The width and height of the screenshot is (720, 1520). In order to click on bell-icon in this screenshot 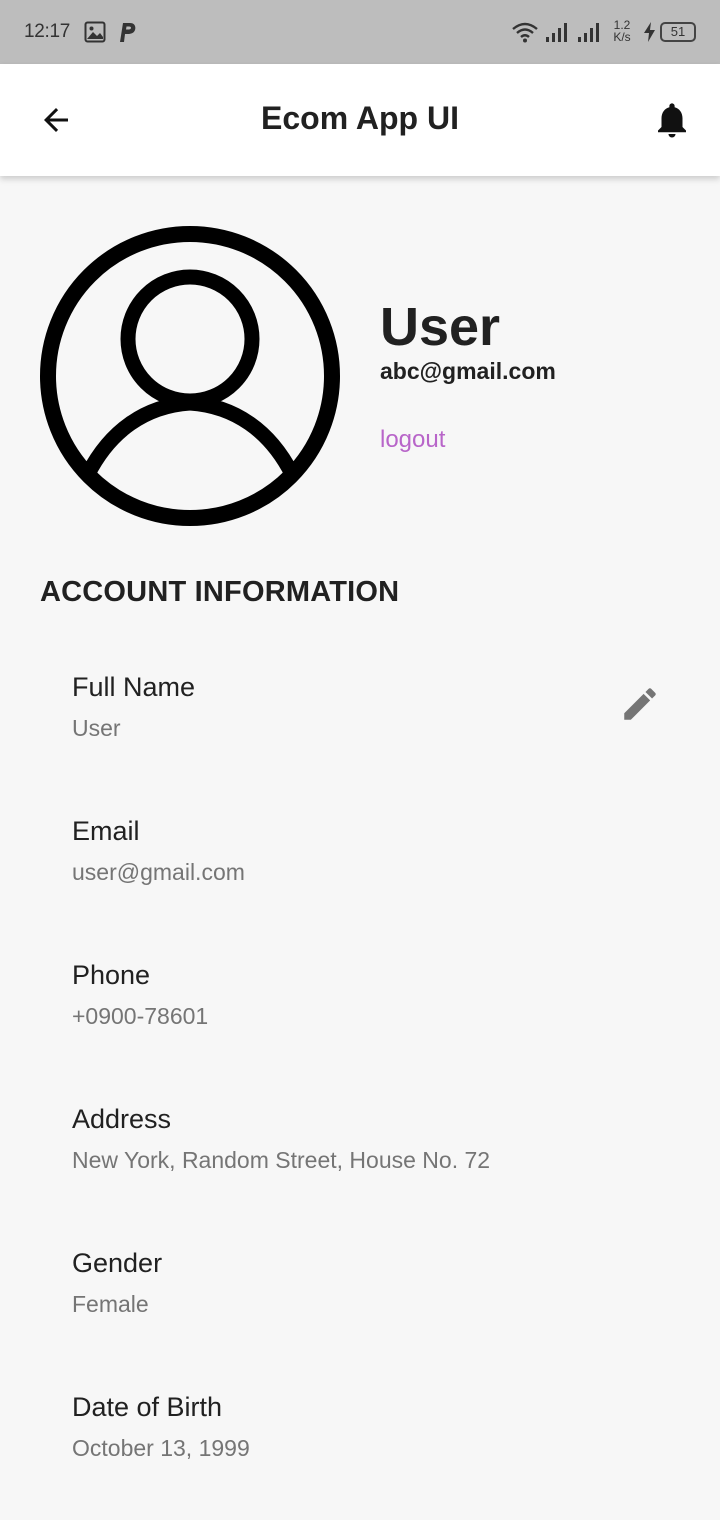, I will do `click(672, 120)`.